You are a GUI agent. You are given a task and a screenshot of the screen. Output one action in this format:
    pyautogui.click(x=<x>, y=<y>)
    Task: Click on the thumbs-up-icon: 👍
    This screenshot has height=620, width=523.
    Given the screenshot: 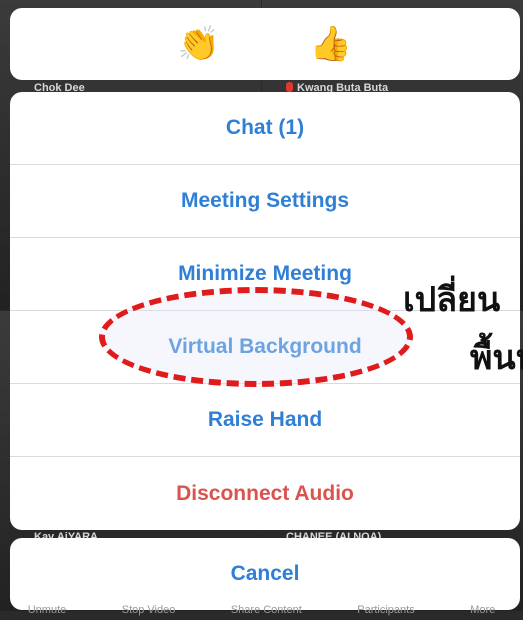 What is the action you would take?
    pyautogui.click(x=331, y=44)
    